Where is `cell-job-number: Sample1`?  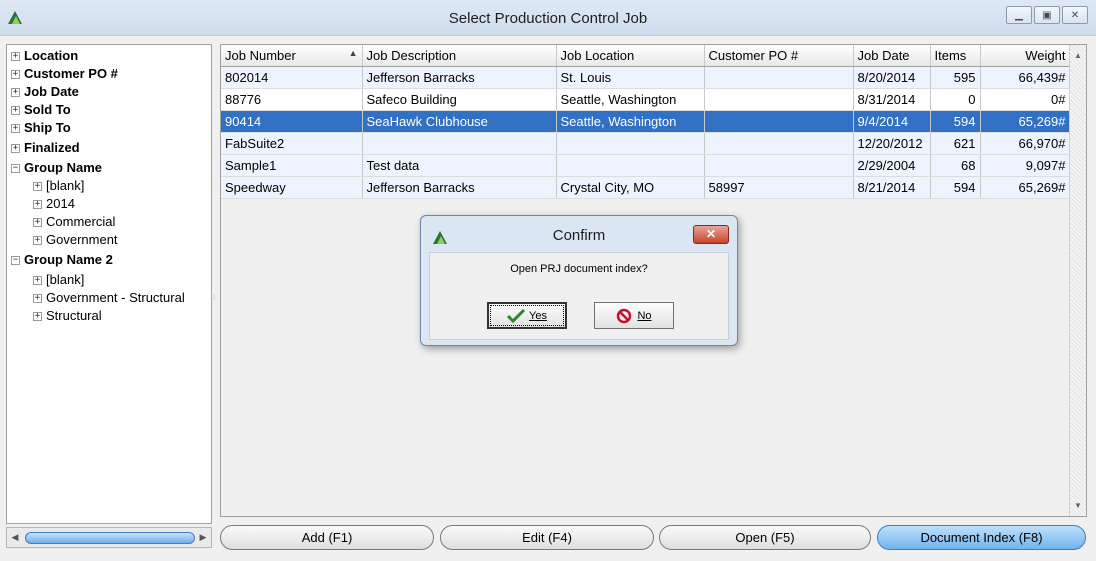
cell-job-number: Sample1 is located at coordinates (292, 165).